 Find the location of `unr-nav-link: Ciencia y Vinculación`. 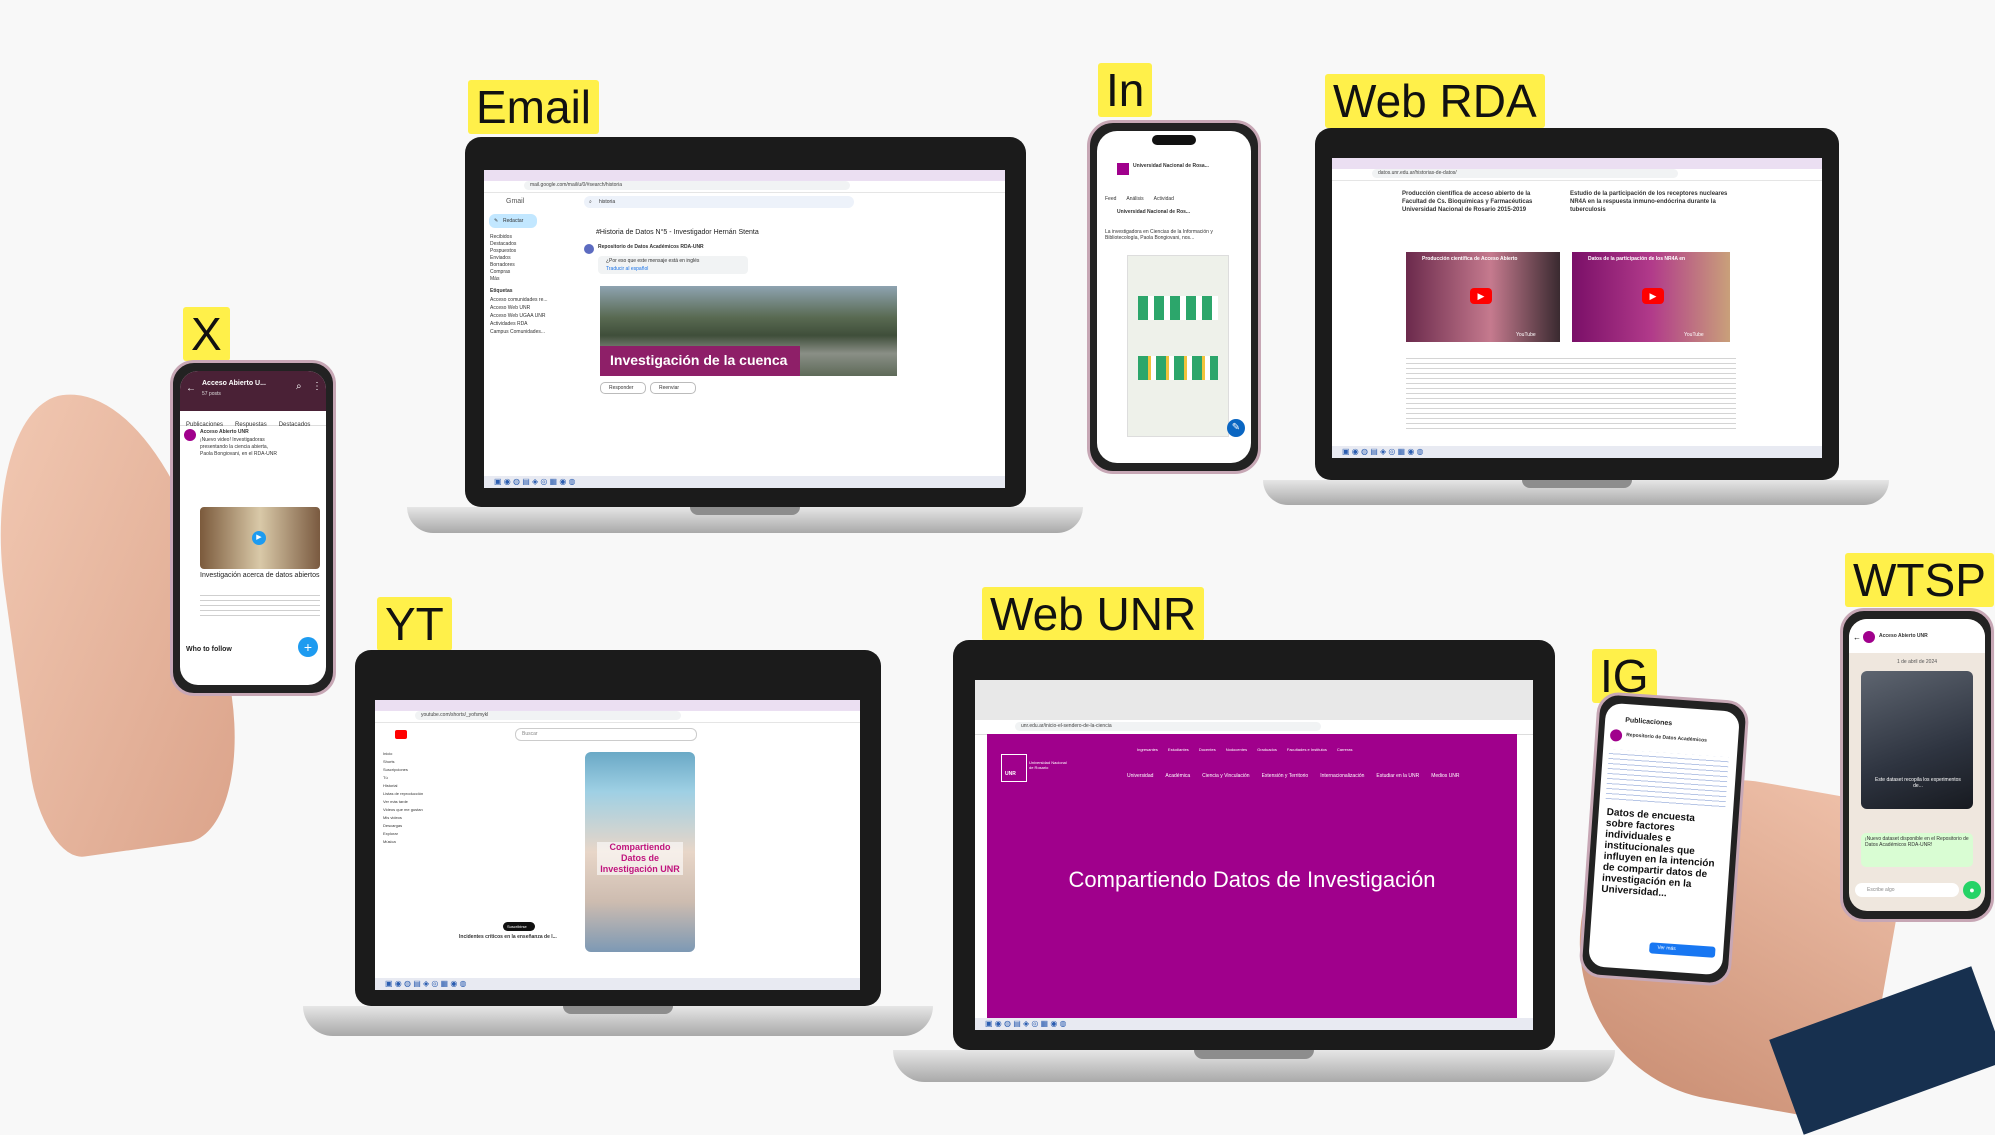

unr-nav-link: Ciencia y Vinculación is located at coordinates (1225, 776).